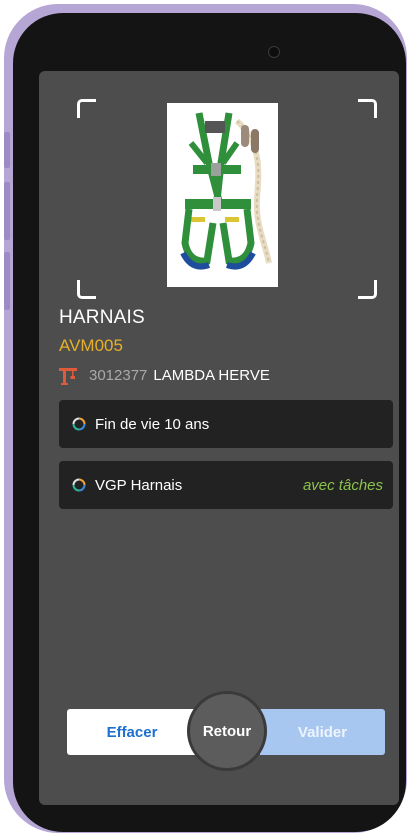 Image resolution: width=411 pixels, height=837 pixels. Describe the element at coordinates (227, 731) in the screenshot. I see `back-button: Retour` at that location.